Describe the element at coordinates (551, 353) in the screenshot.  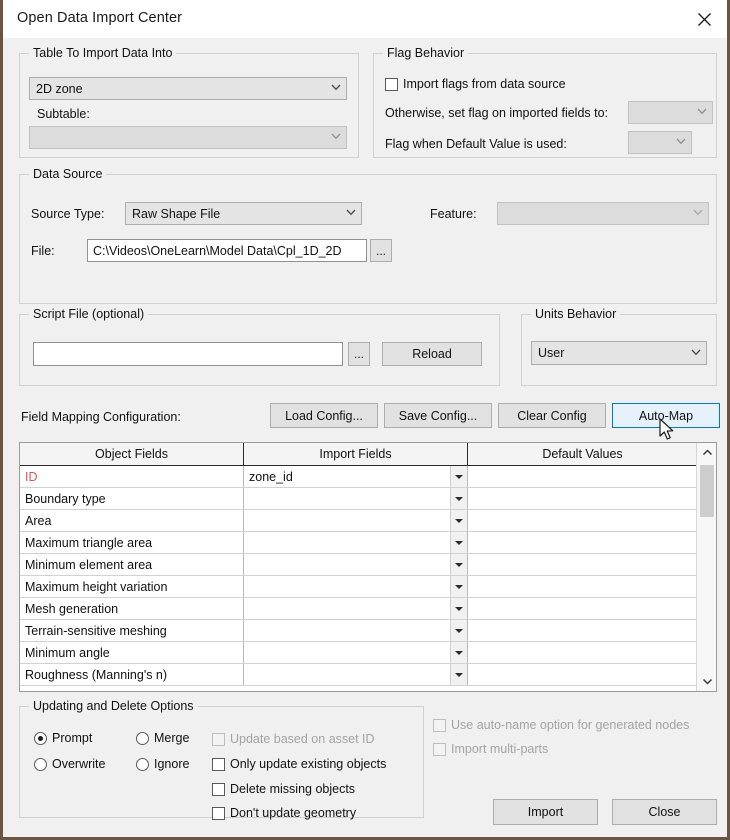
I see `units-select-value: User` at that location.